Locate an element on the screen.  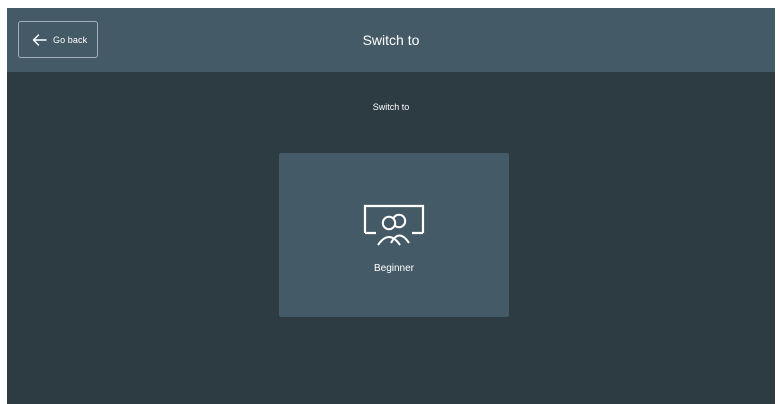
option-label-beginner: Beginner is located at coordinates (394, 268).